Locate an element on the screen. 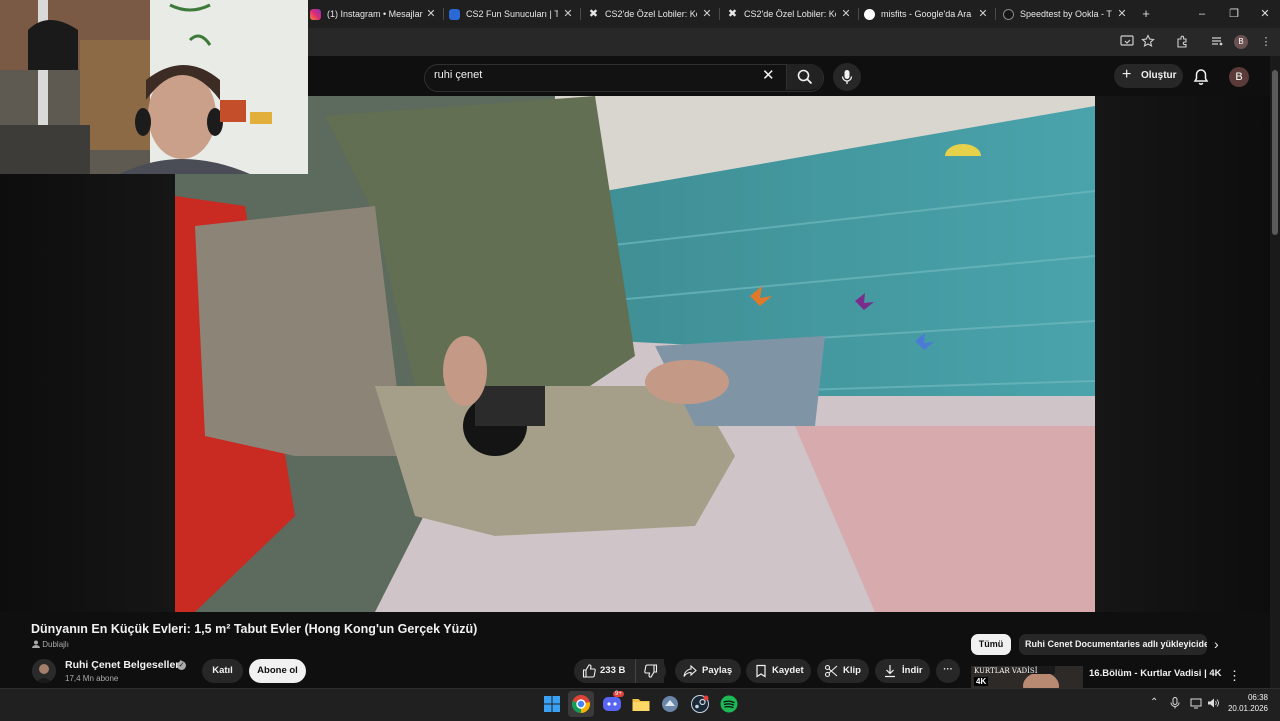 The width and height of the screenshot is (1280, 721). game-app-icon is located at coordinates (670, 704).